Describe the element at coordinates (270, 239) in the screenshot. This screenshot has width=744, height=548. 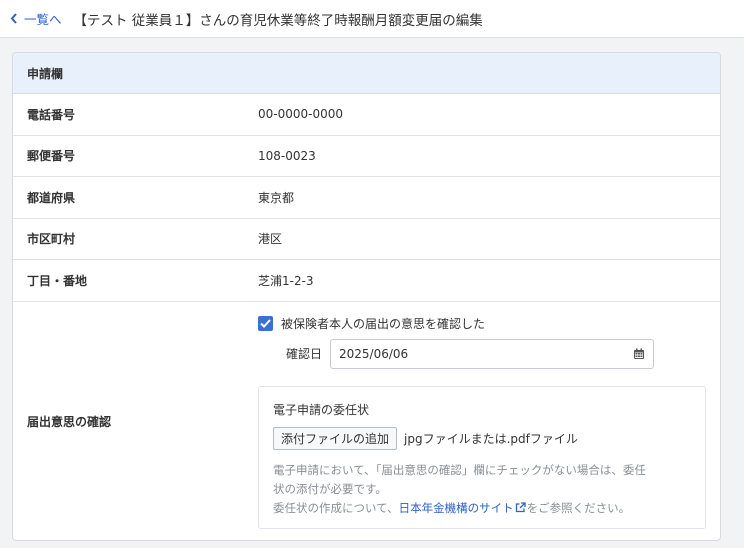
I see `city-value: 港区` at that location.